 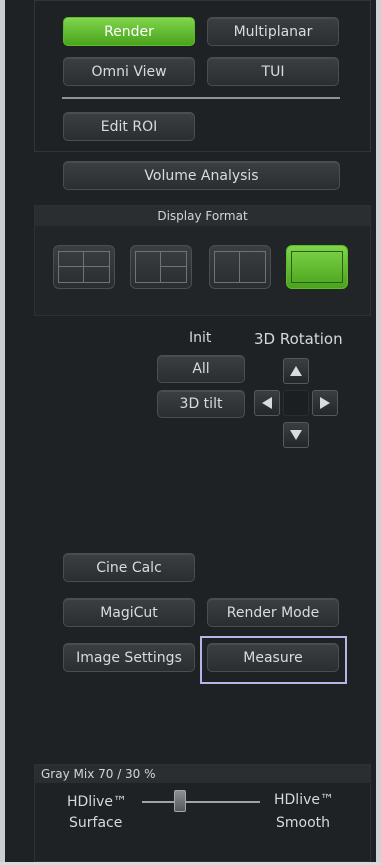 What do you see at coordinates (2, 432) in the screenshot?
I see `left-gutter` at bounding box center [2, 432].